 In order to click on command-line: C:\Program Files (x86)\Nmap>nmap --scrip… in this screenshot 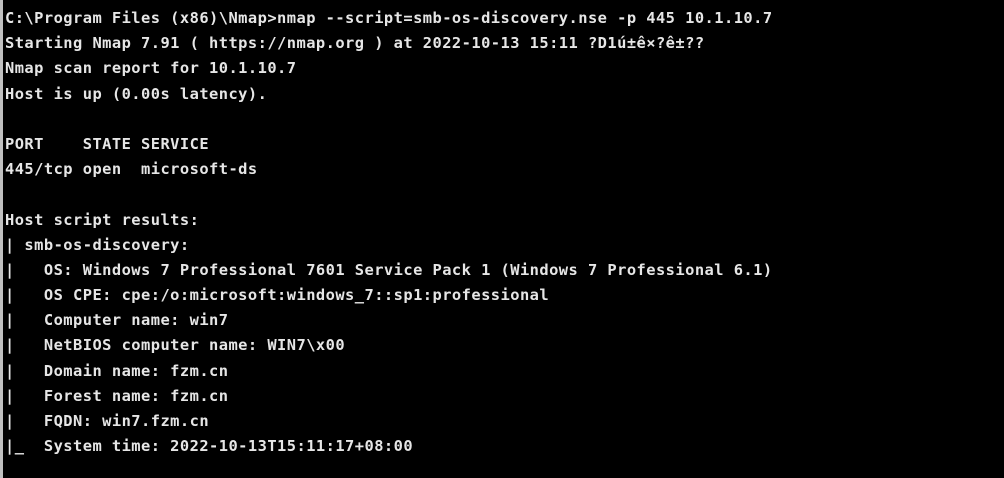, I will do `click(389, 18)`.